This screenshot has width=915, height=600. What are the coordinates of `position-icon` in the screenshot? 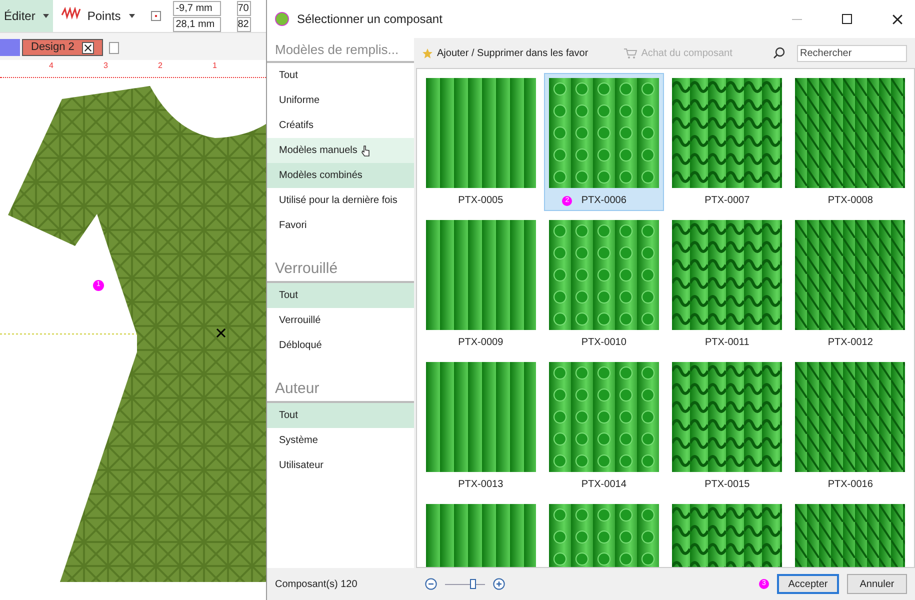 It's located at (155, 16).